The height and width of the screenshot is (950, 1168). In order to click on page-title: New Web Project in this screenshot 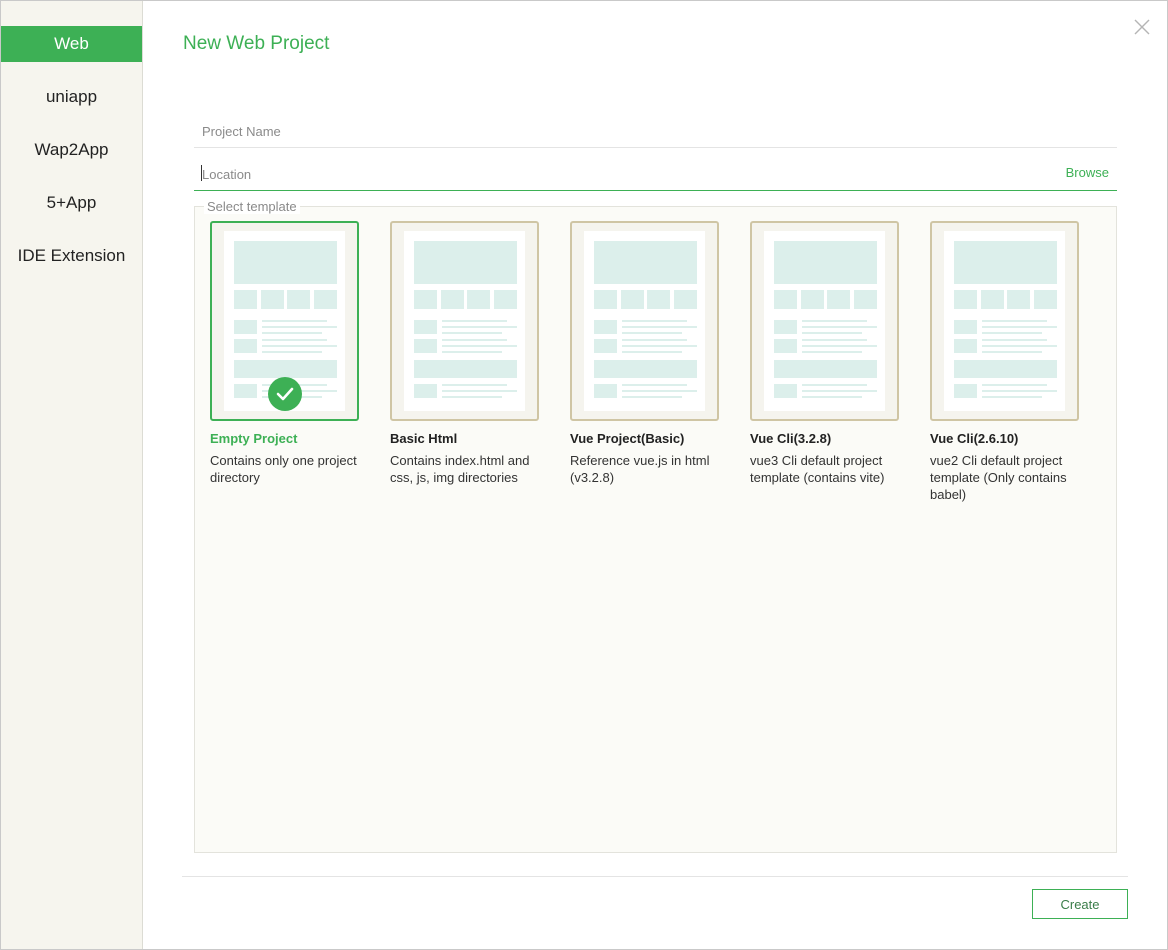, I will do `click(256, 43)`.